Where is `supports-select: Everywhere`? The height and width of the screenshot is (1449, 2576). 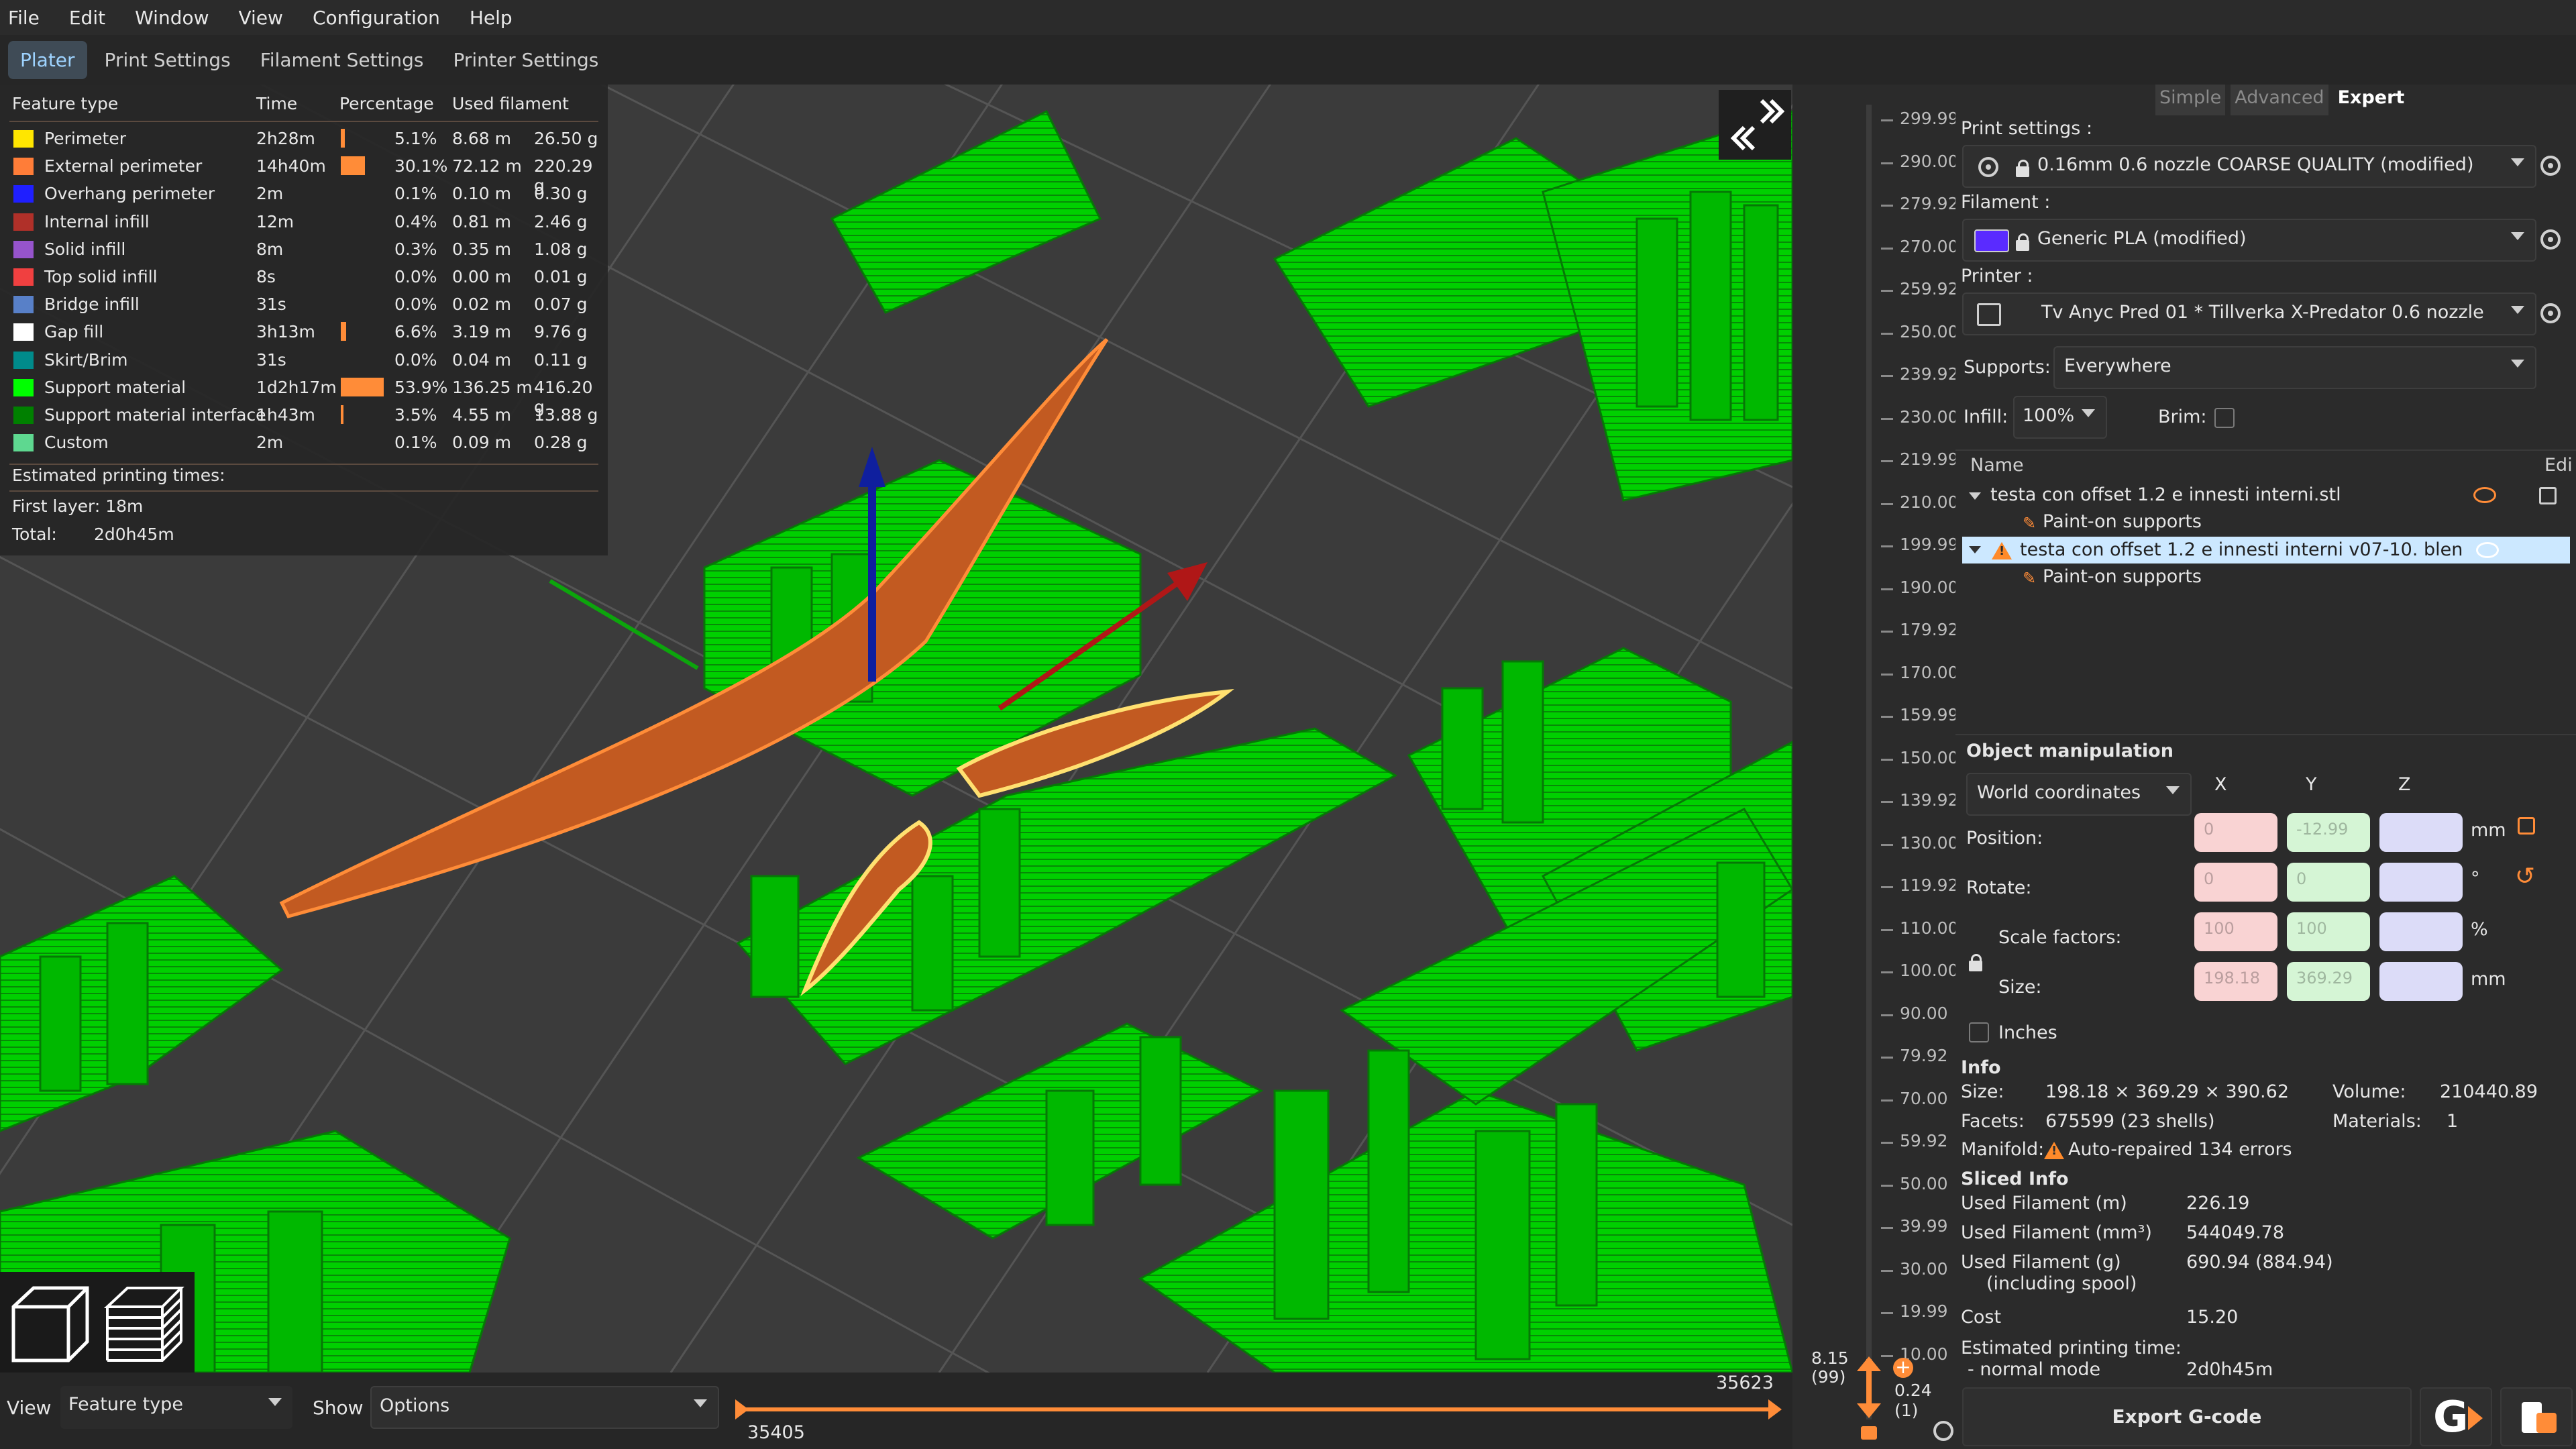
supports-select: Everywhere is located at coordinates (2294, 367).